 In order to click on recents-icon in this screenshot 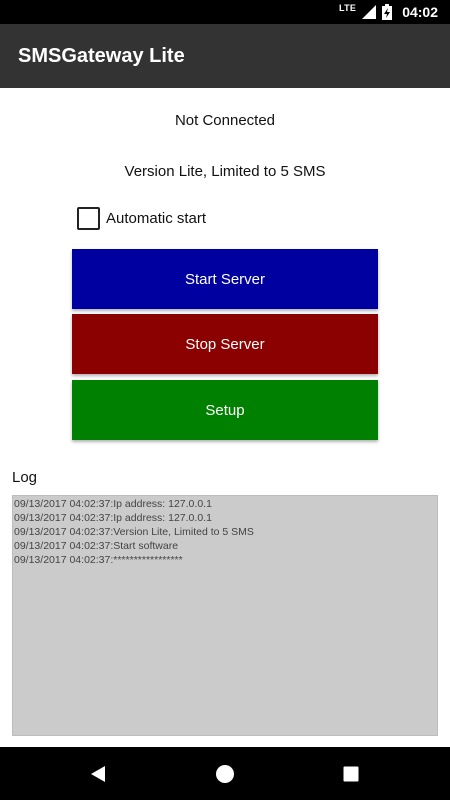, I will do `click(351, 773)`.